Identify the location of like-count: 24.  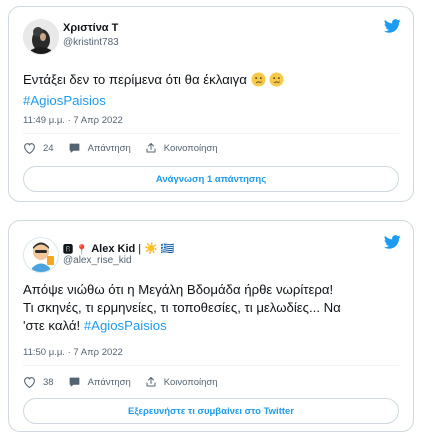
(48, 148).